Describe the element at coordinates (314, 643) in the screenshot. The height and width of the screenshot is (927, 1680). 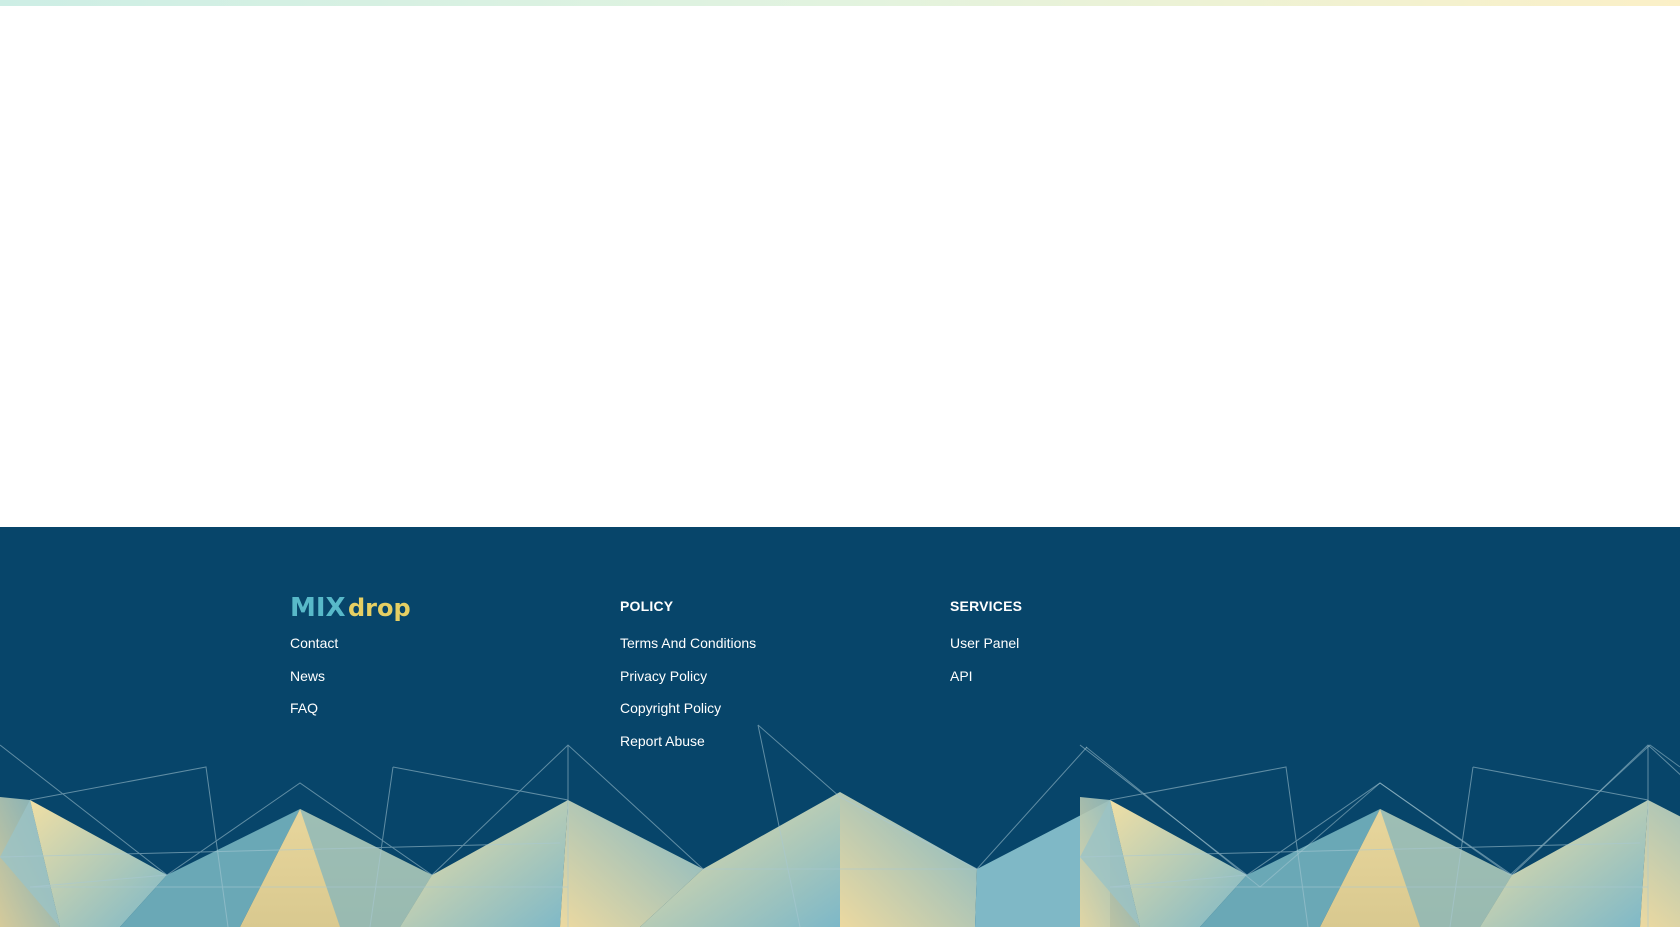
I see `contact-link: Contact` at that location.